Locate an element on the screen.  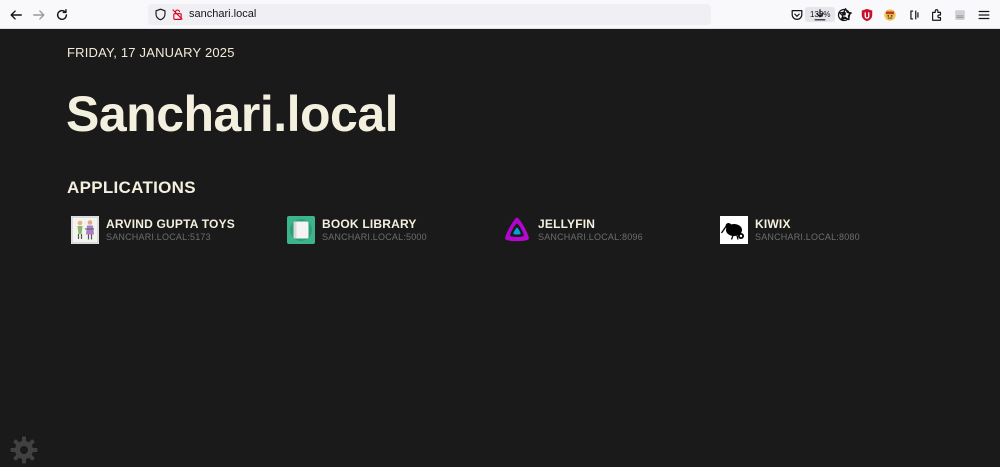
tracking-protection-icon is located at coordinates (160, 14).